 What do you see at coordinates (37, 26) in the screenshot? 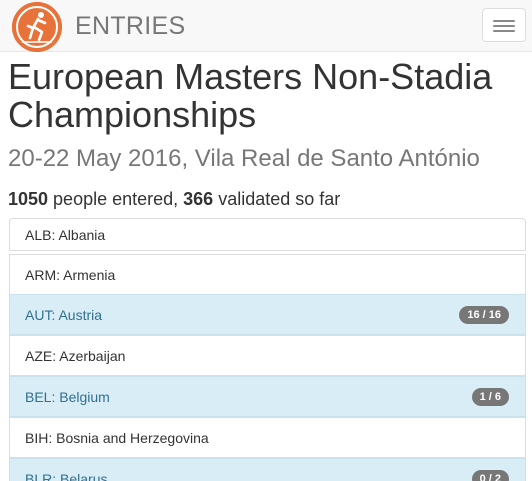
I see `runner-logo-icon` at bounding box center [37, 26].